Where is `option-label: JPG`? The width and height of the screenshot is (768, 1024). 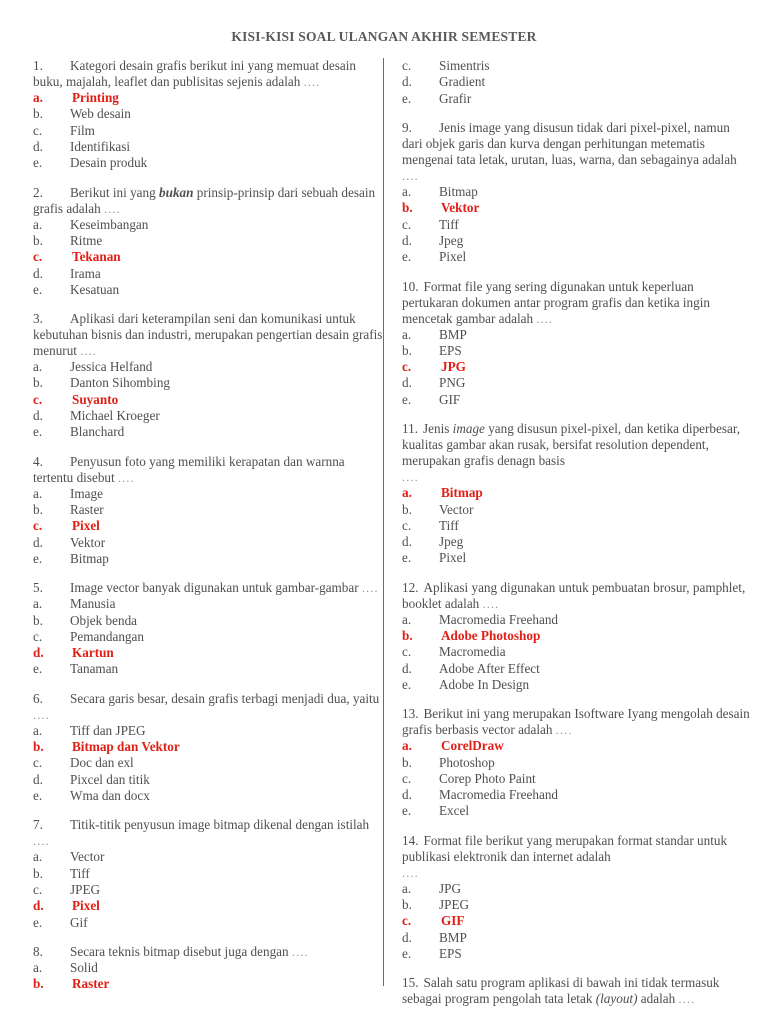 option-label: JPG is located at coordinates (453, 367).